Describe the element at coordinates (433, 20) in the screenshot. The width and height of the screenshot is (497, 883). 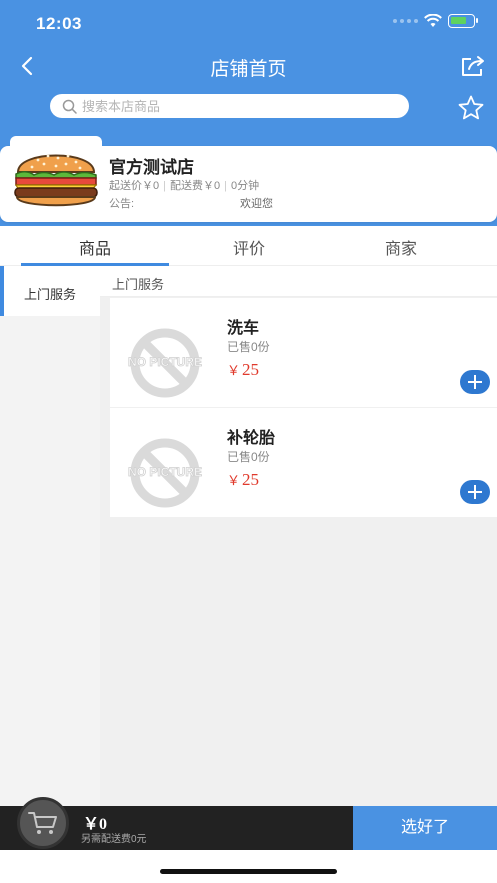
I see `wifi-icon` at that location.